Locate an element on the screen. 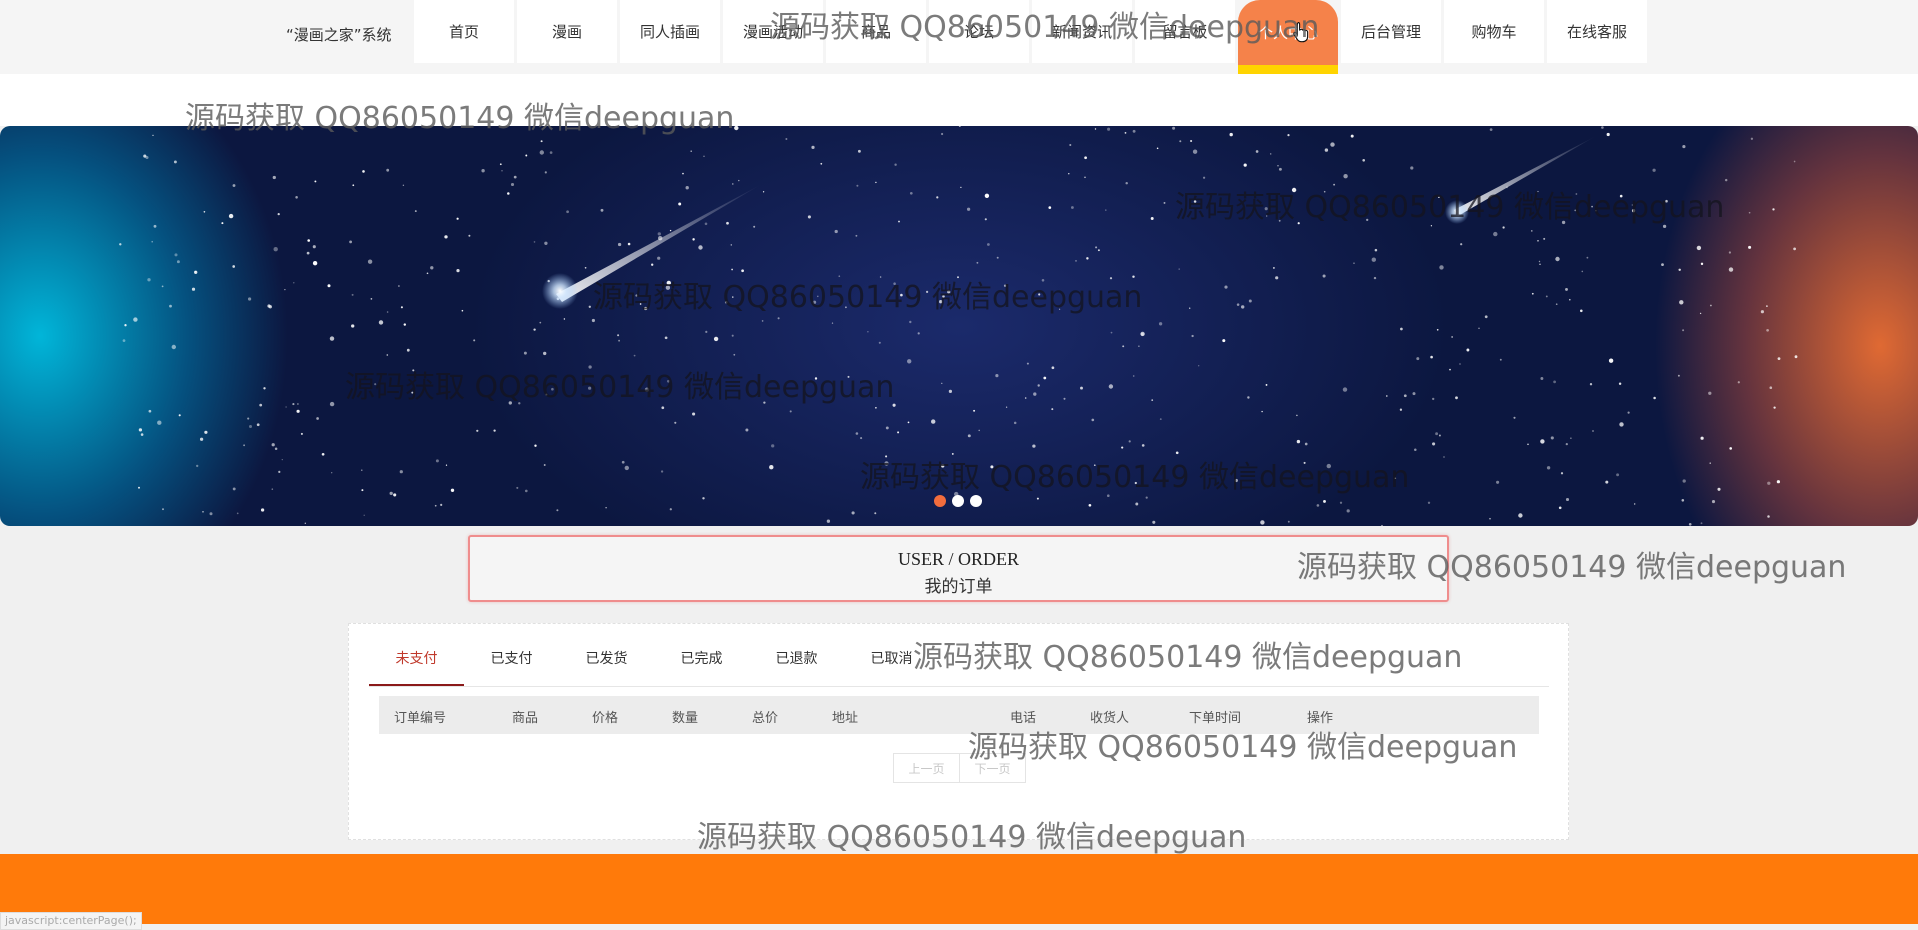 The image size is (1918, 930). nav-online-service: 在线客服 is located at coordinates (1597, 31).